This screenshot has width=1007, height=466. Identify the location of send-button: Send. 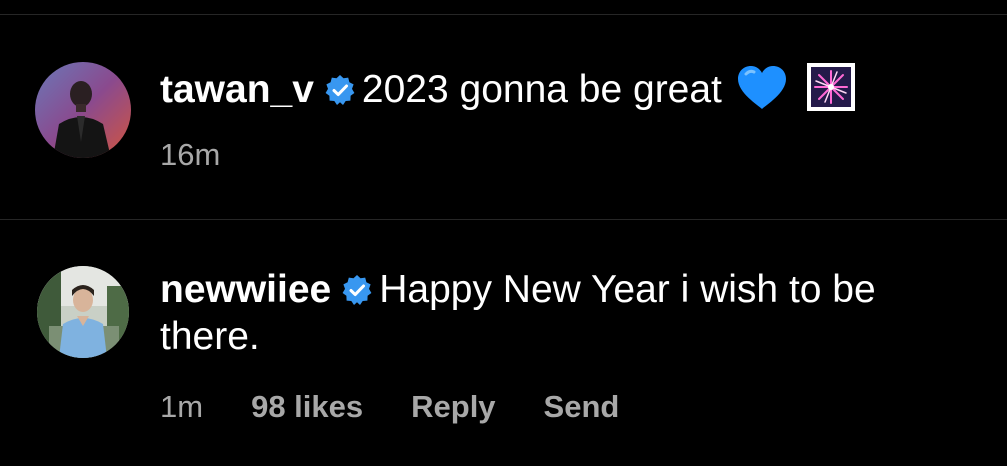
(582, 406).